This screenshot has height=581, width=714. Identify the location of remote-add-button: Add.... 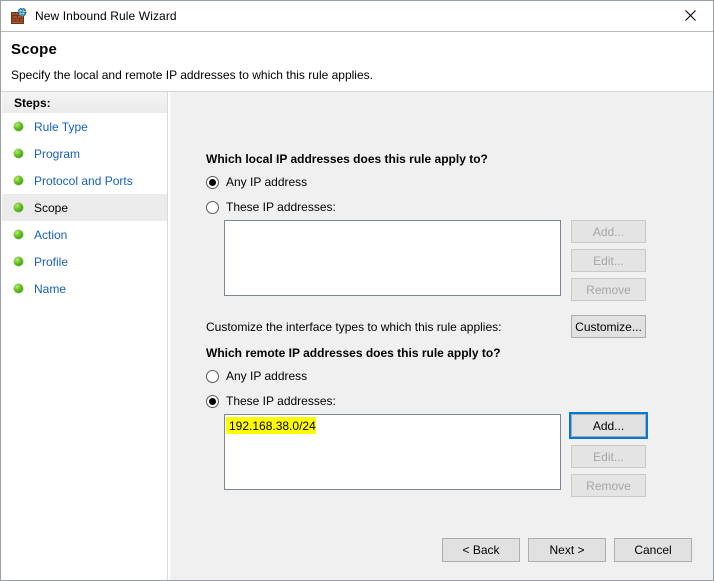
(608, 425).